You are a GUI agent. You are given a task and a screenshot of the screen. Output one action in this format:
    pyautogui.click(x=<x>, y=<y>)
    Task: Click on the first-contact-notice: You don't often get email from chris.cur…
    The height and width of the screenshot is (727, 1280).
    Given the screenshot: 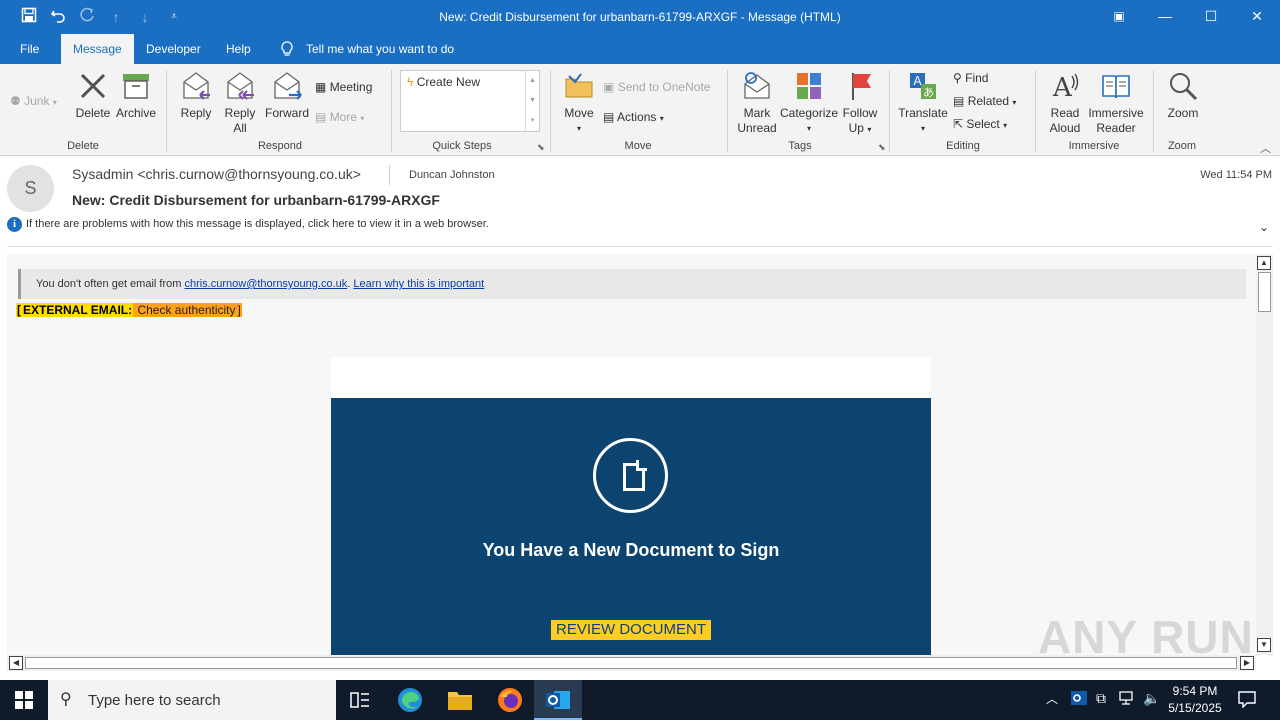 What is the action you would take?
    pyautogui.click(x=632, y=284)
    